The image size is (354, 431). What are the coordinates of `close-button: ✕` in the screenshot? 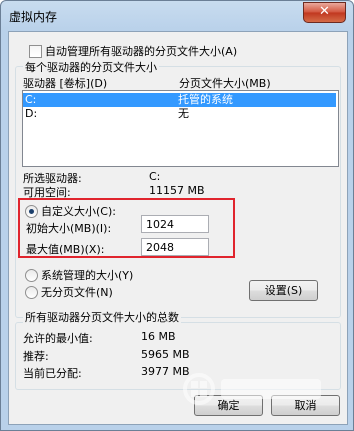 It's located at (324, 12).